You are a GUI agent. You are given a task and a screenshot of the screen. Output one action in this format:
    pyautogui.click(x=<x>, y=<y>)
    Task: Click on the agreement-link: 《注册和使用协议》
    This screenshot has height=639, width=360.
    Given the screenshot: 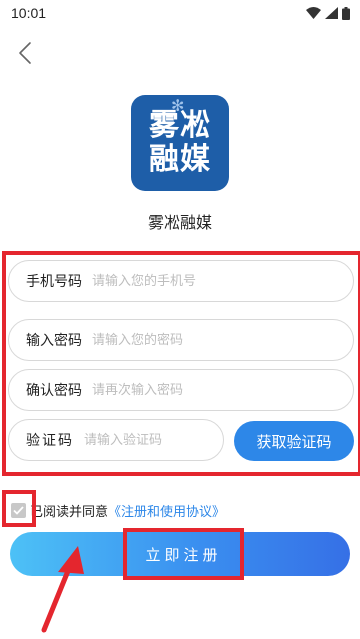 What is the action you would take?
    pyautogui.click(x=166, y=512)
    